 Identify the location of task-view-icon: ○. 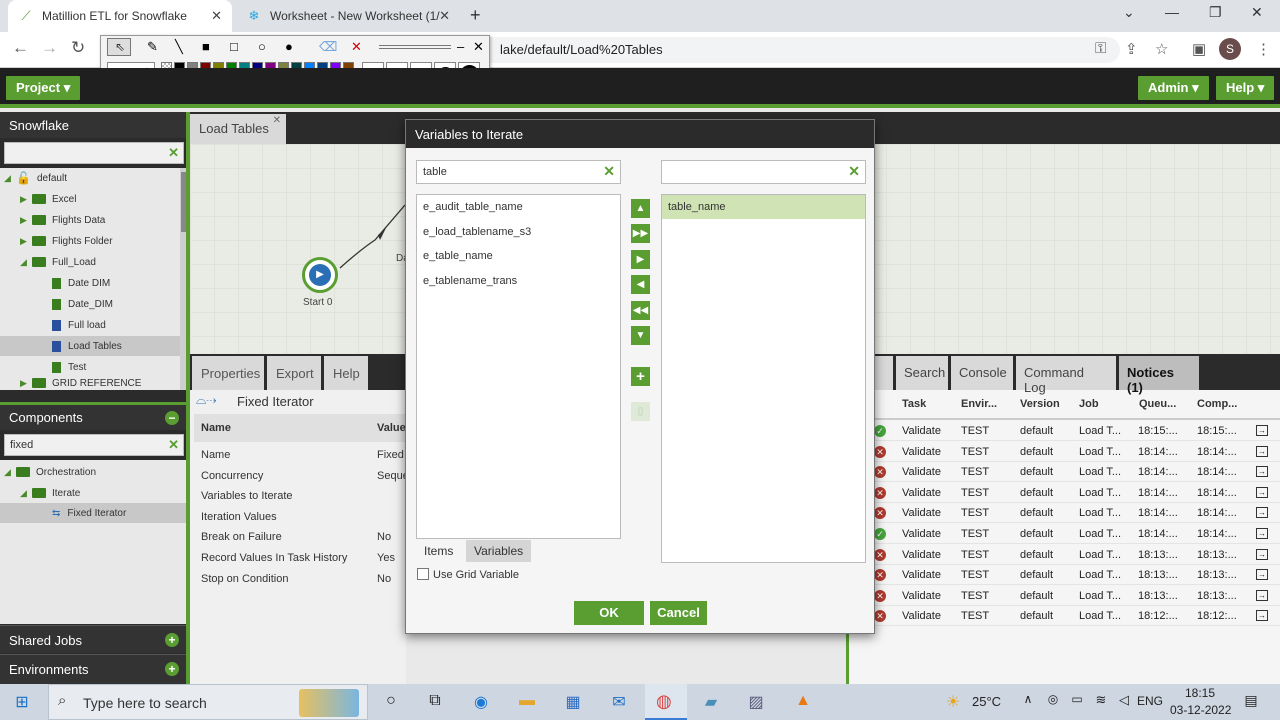
(391, 702).